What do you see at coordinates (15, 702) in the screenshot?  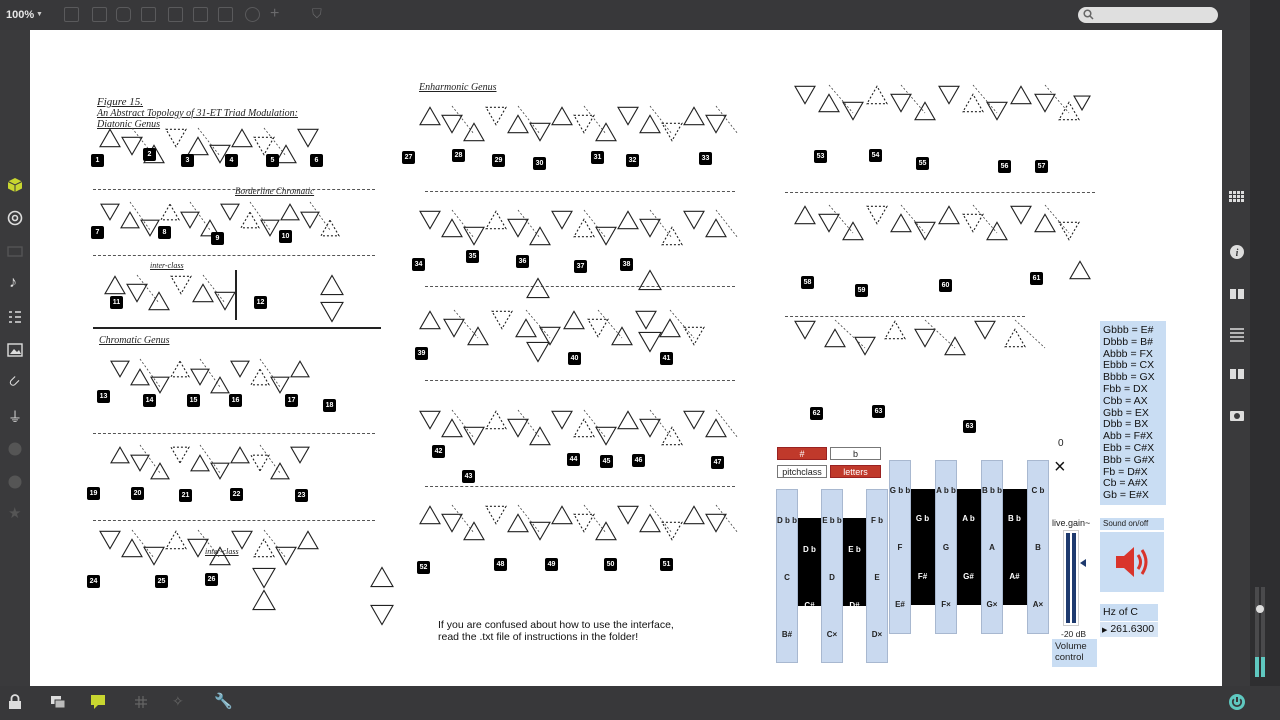 I see `lock-icon` at bounding box center [15, 702].